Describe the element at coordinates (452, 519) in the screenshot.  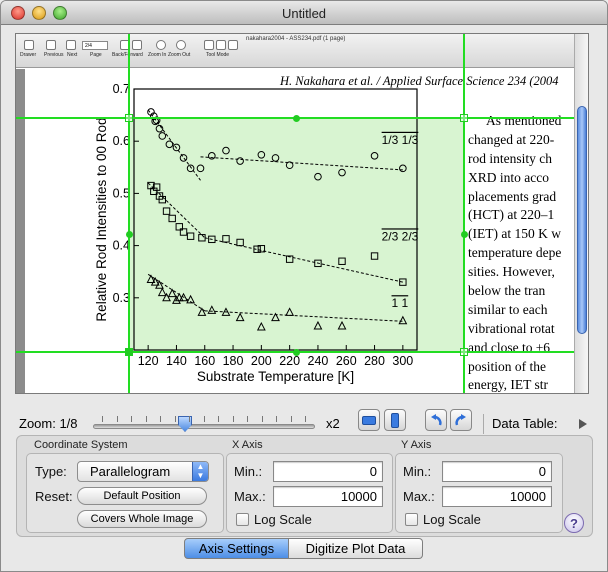
I see `y-log-scale-label: Log Scale` at that location.